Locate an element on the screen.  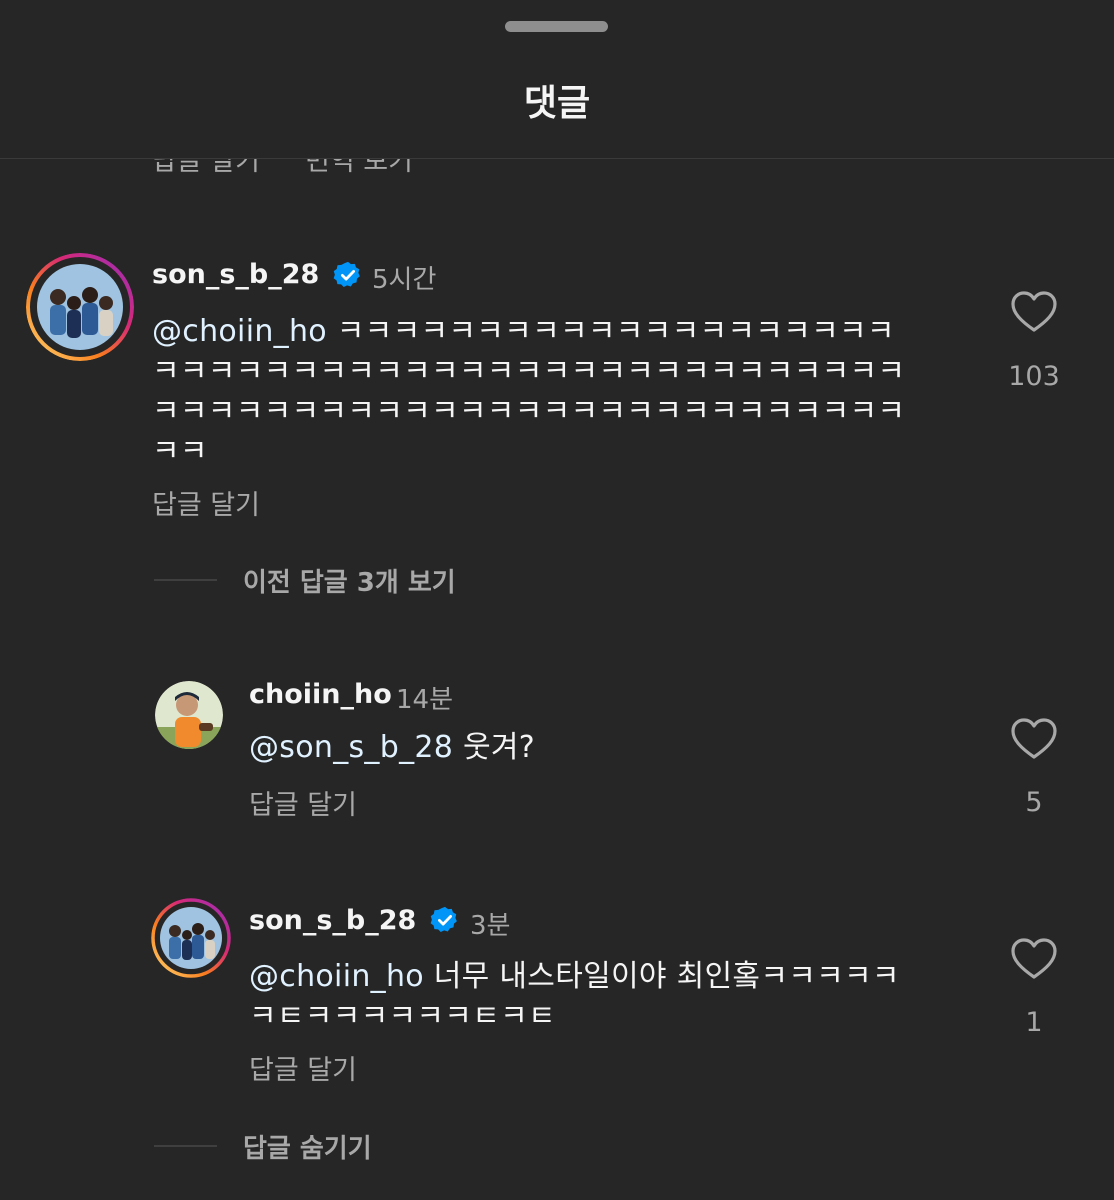
like-count: 5 is located at coordinates (1034, 802).